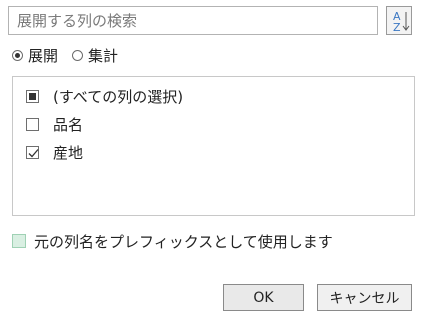  I want to click on cancel-button: キャンセル, so click(364, 297).